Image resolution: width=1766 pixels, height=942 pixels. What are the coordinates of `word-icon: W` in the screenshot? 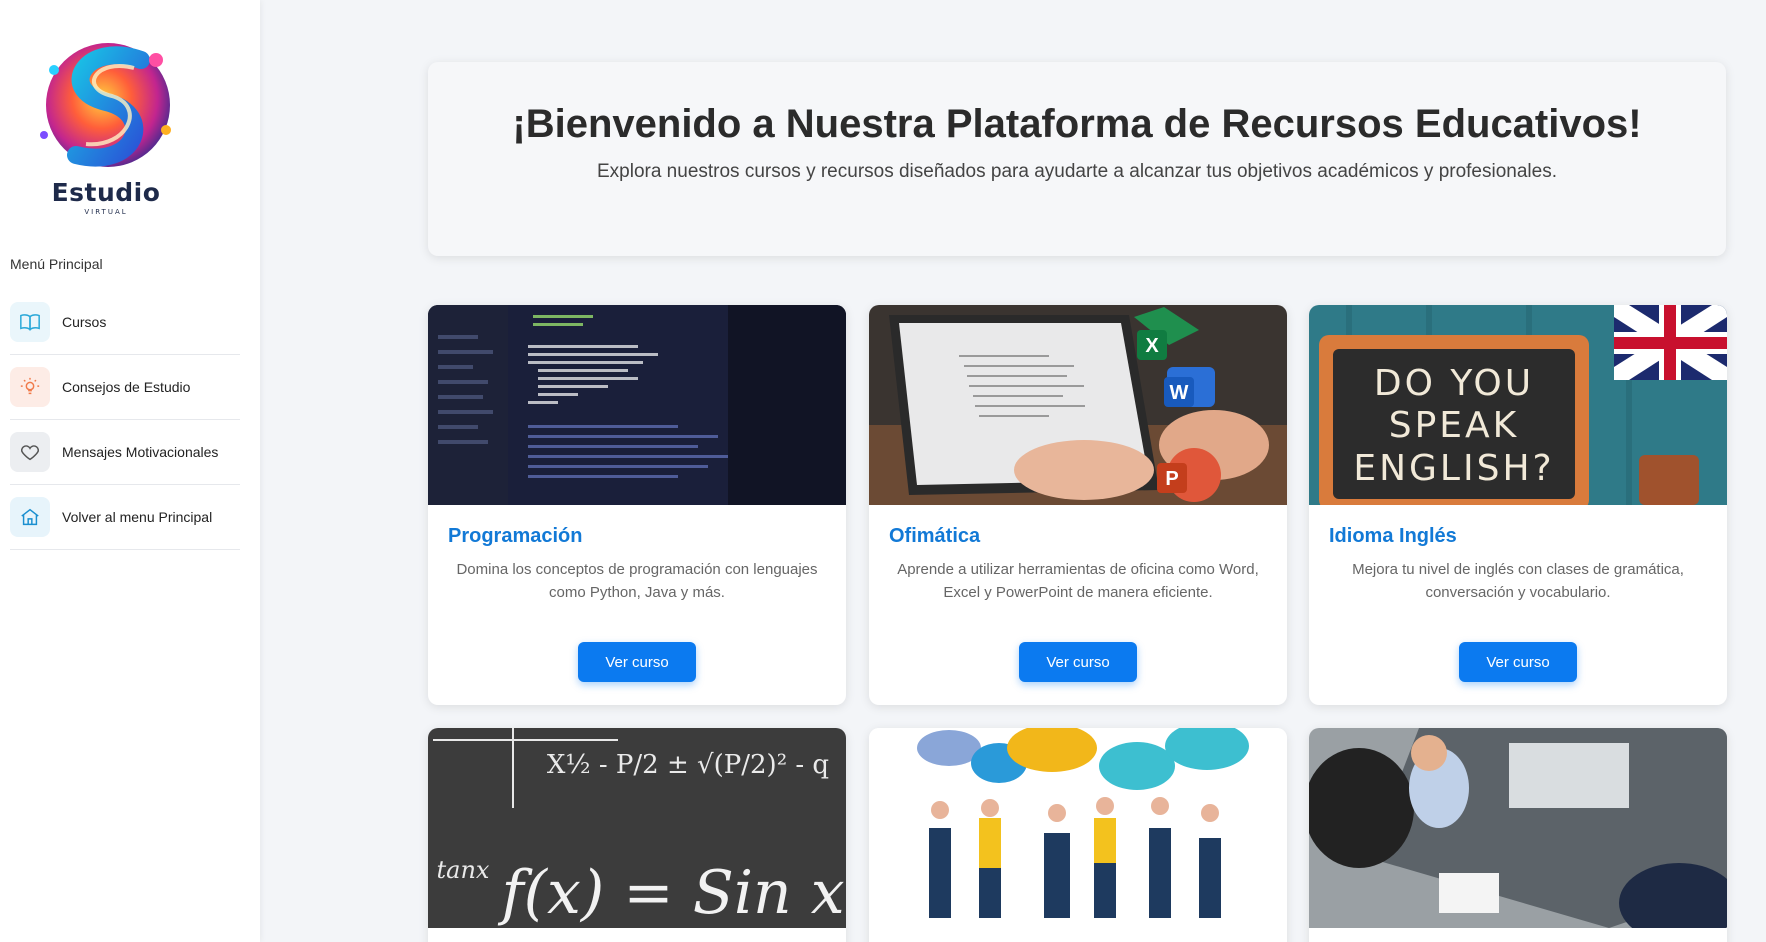 It's located at (1189, 387).